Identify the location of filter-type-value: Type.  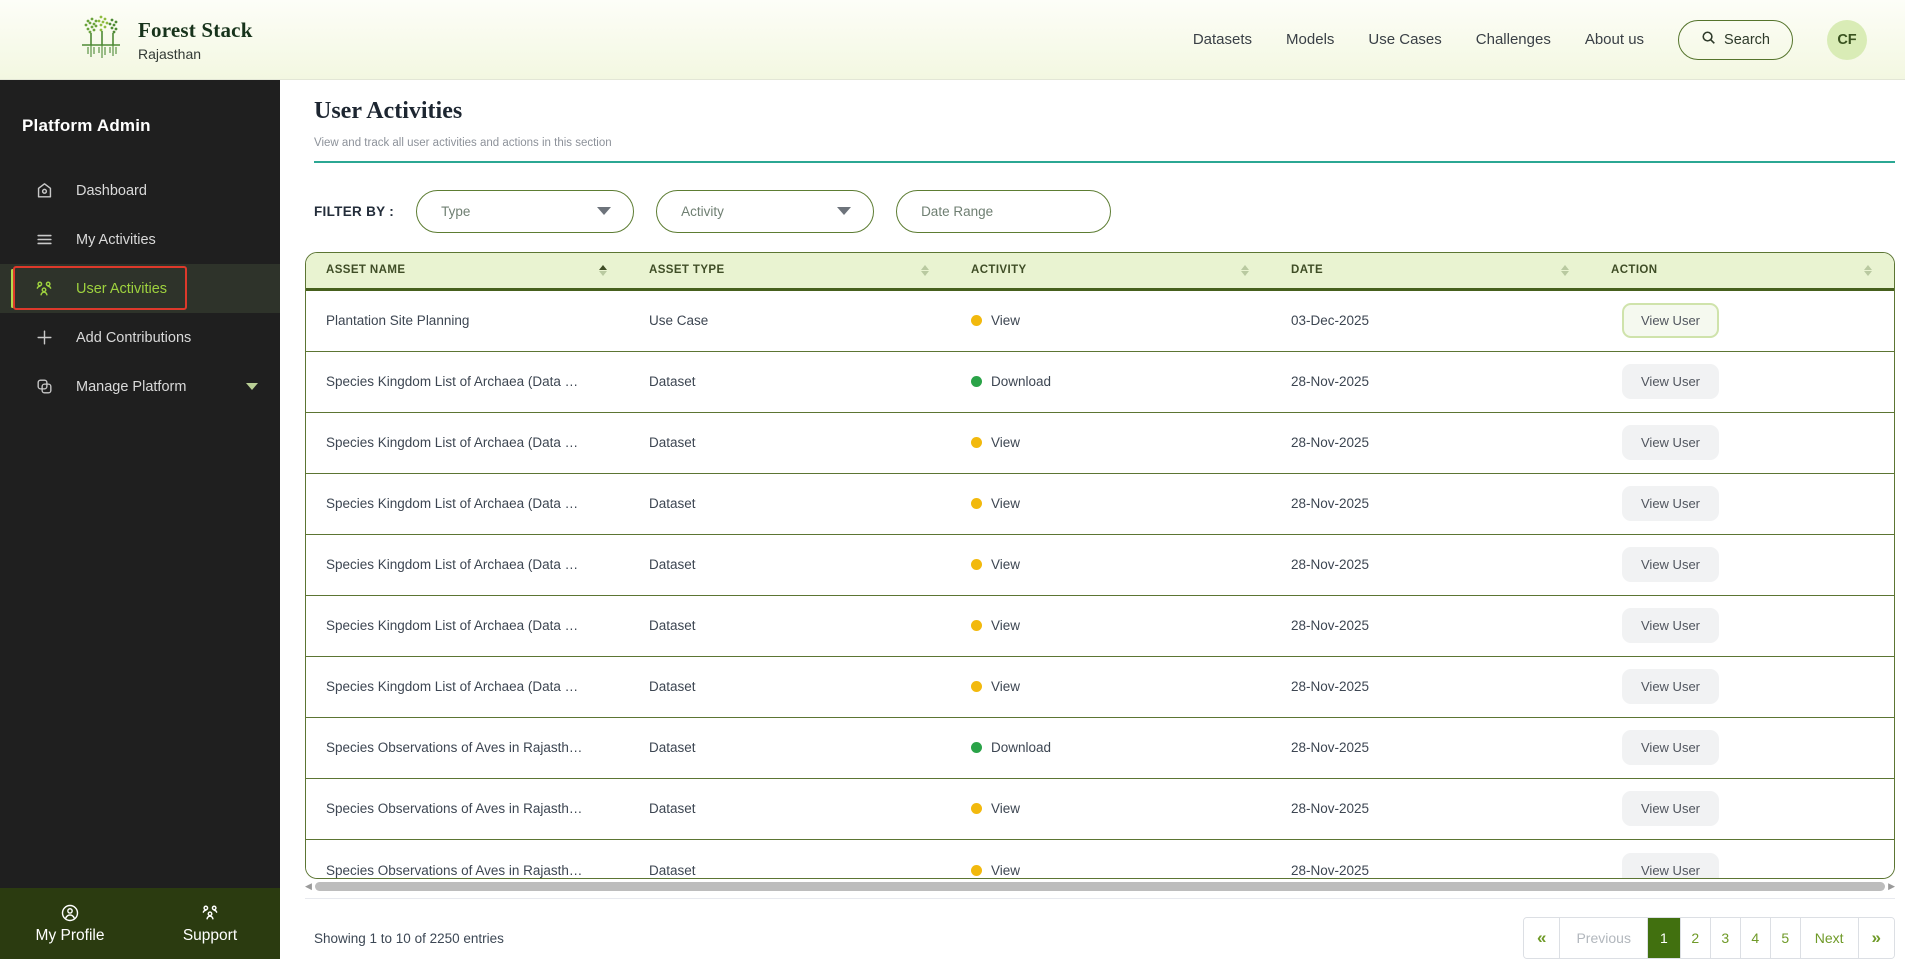
(456, 211).